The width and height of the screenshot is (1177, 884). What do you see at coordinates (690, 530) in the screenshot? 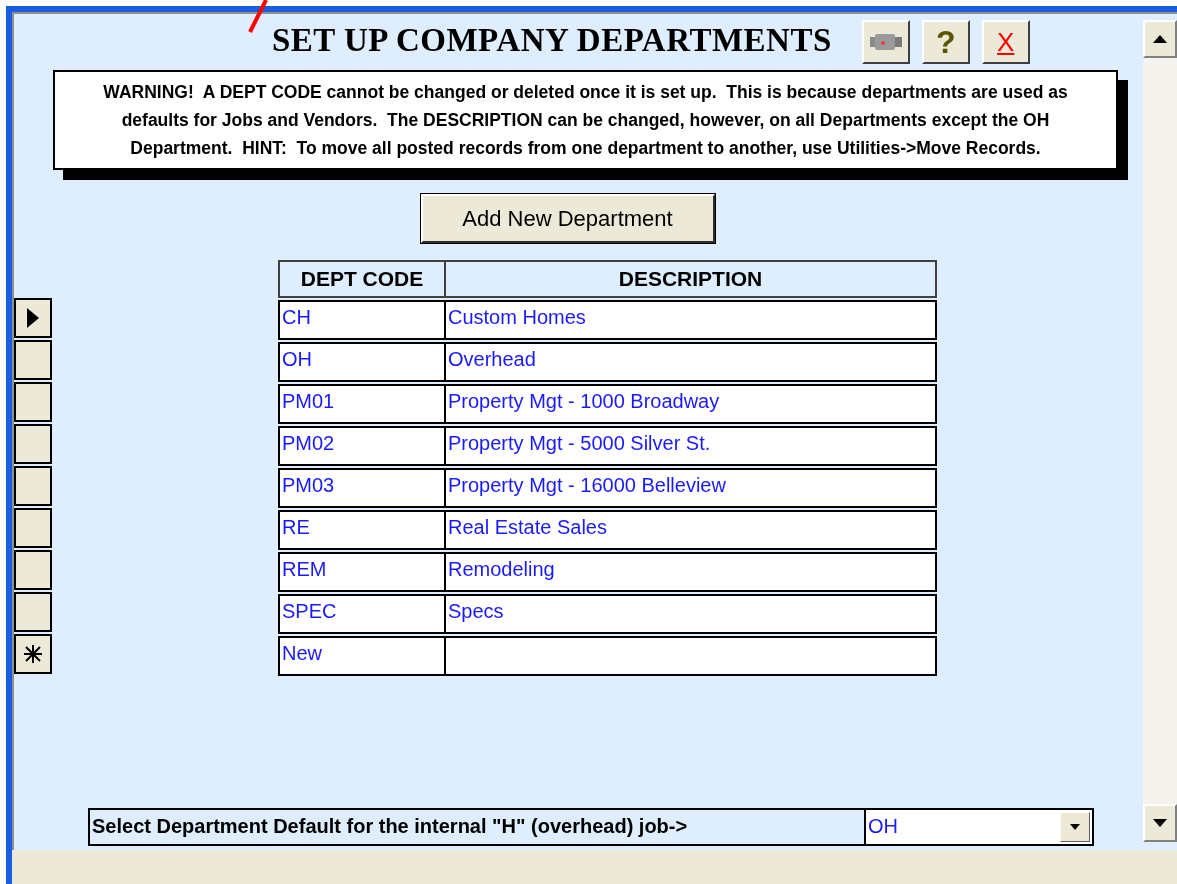
I see `table-cell: Real Estate Sales` at bounding box center [690, 530].